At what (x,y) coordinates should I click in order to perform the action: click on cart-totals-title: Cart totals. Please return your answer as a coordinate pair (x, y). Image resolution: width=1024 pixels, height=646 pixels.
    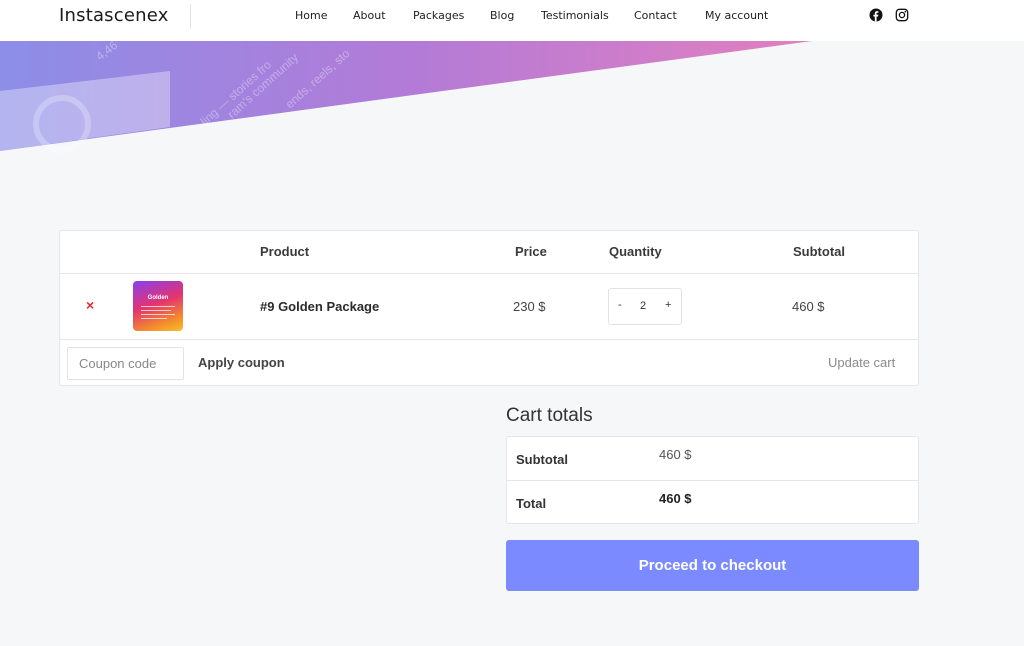
    Looking at the image, I should click on (549, 415).